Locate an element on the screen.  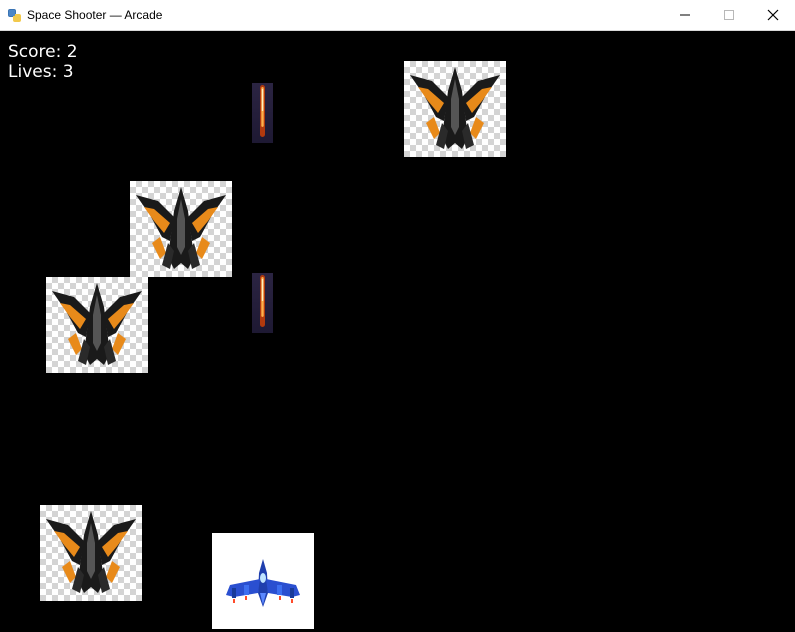
maximize-button is located at coordinates (729, 15).